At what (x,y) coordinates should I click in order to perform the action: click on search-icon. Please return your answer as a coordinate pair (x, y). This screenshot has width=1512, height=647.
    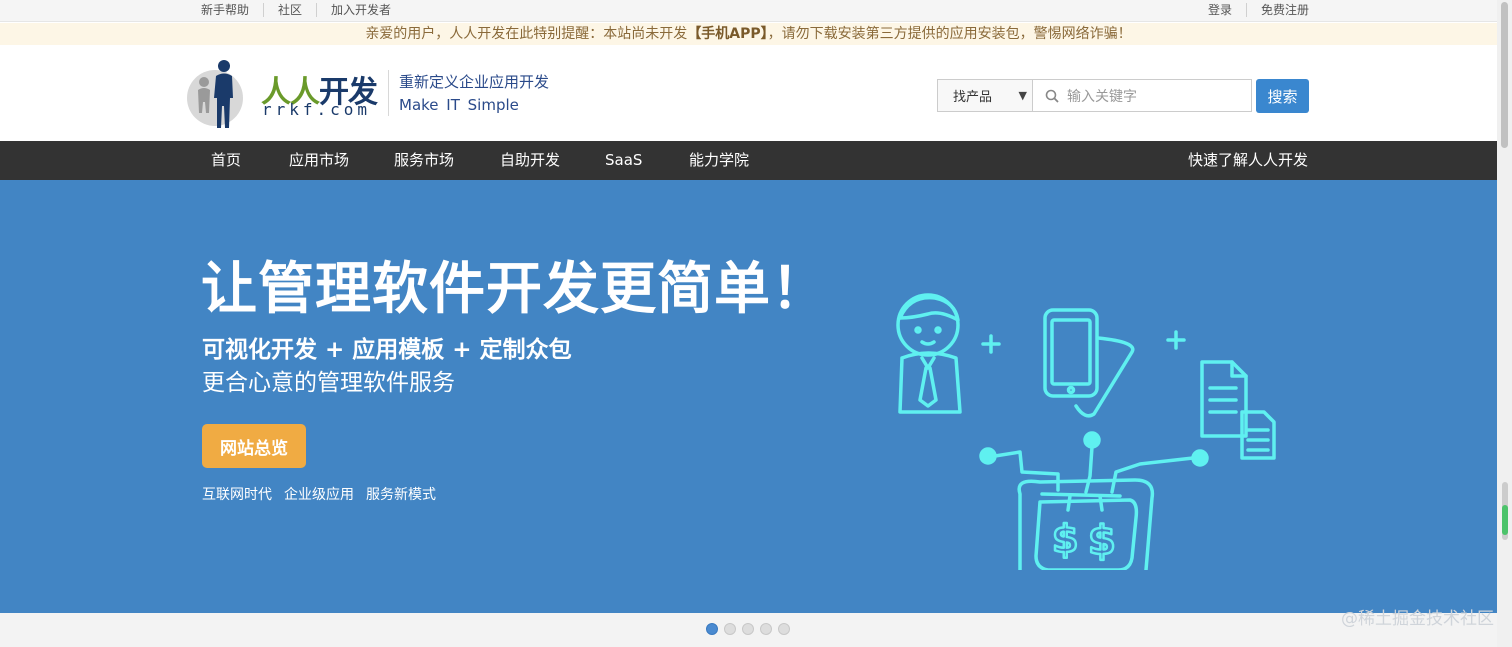
    Looking at the image, I should click on (1052, 96).